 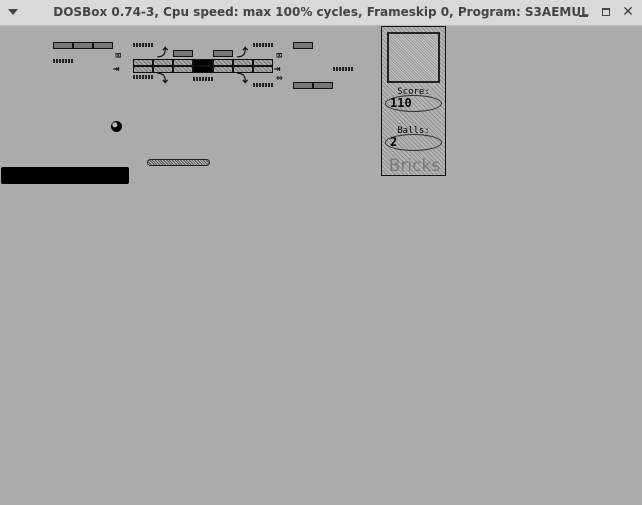 What do you see at coordinates (178, 162) in the screenshot?
I see `paddle` at bounding box center [178, 162].